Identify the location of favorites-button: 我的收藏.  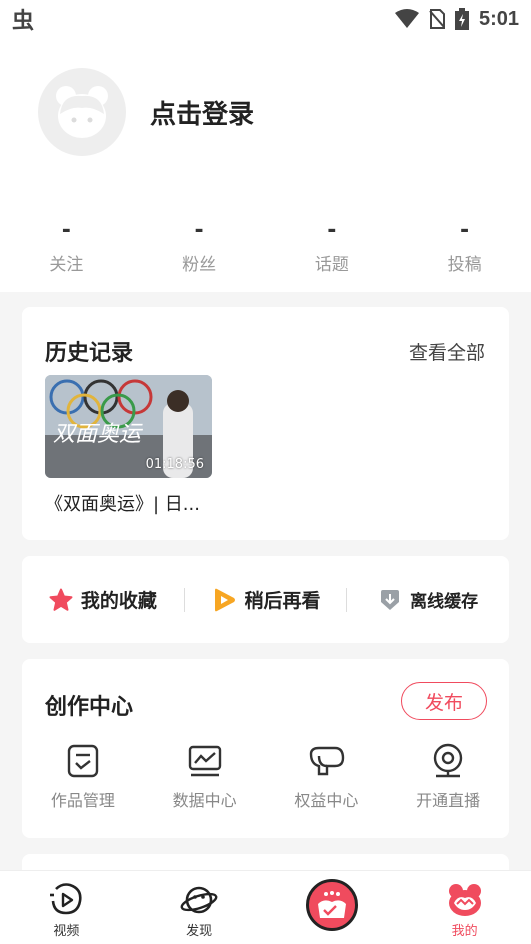
(103, 599).